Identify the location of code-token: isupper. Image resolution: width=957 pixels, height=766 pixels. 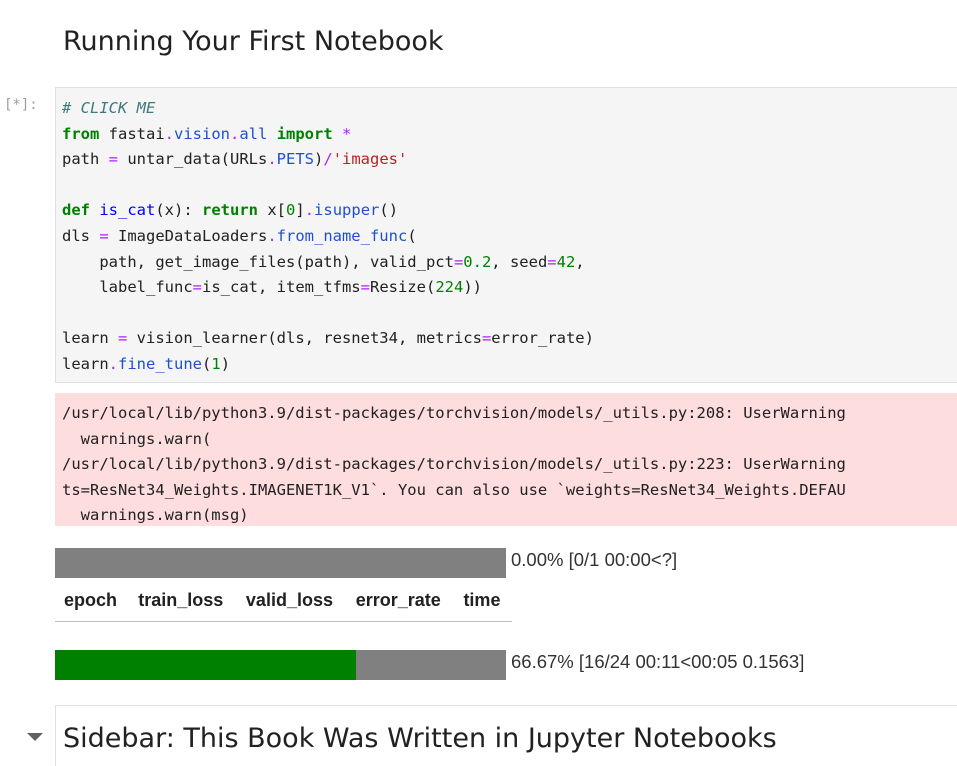
(347, 210).